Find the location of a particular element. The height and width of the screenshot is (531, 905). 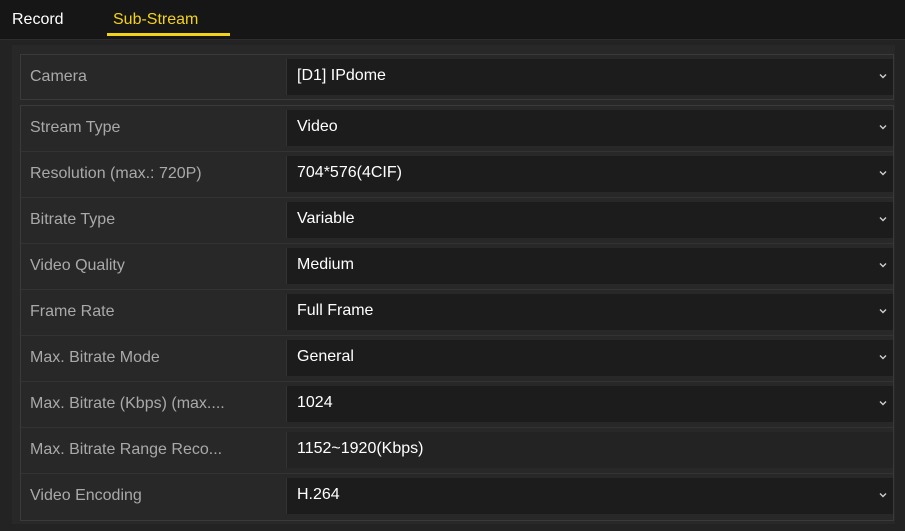

resolution-row: Resolution (max.: 720P) 704*576(4CIF) is located at coordinates (457, 174).